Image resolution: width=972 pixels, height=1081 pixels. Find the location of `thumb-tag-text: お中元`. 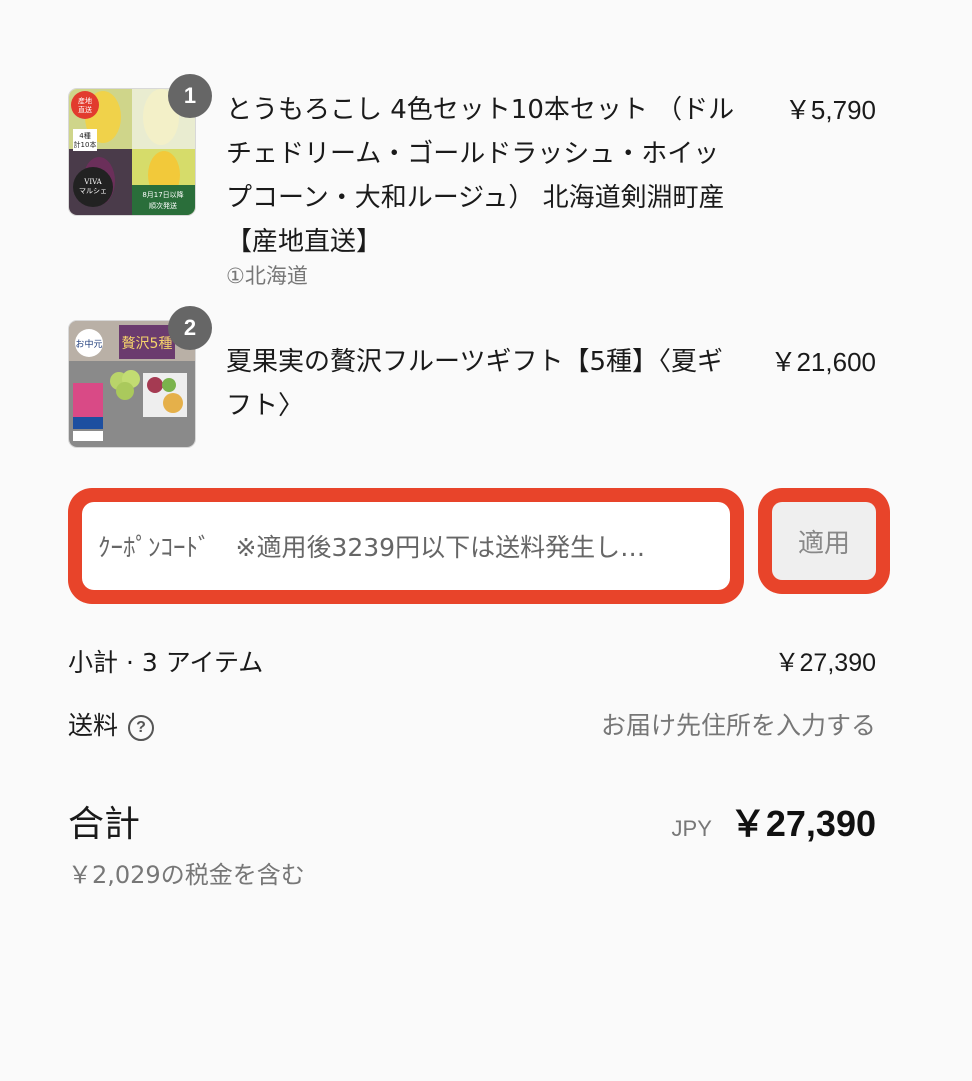

thumb-tag-text: お中元 is located at coordinates (88, 344).